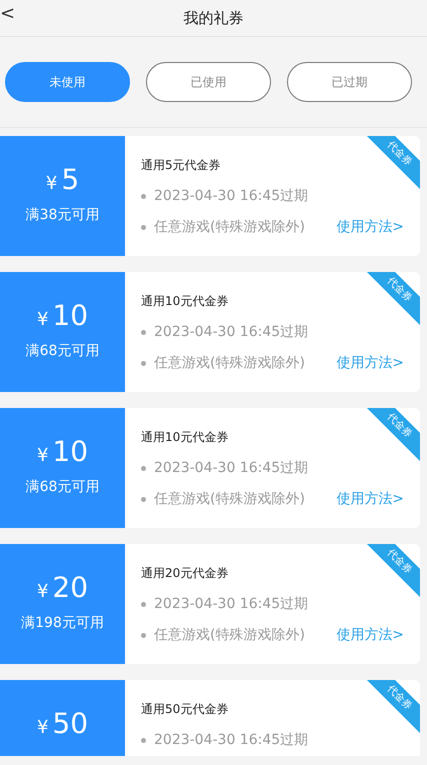  Describe the element at coordinates (214, 18) in the screenshot. I see `page-title: 我的礼券` at that location.